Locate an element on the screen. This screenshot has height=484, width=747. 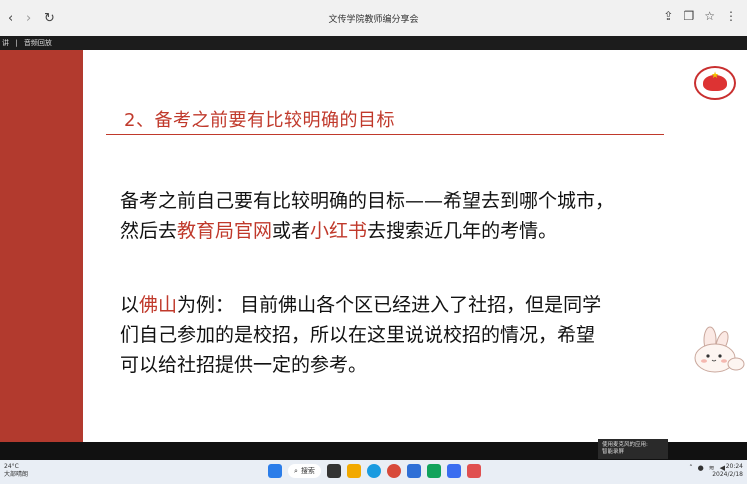
browser-toolbar: ‹ › ↻ 文传学院教师编分享会 ⇪ ❐ ☆ ⋮ is located at coordinates (373, 18).